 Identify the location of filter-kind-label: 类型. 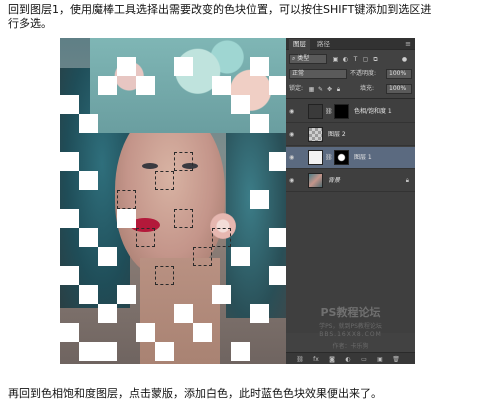
(303, 58).